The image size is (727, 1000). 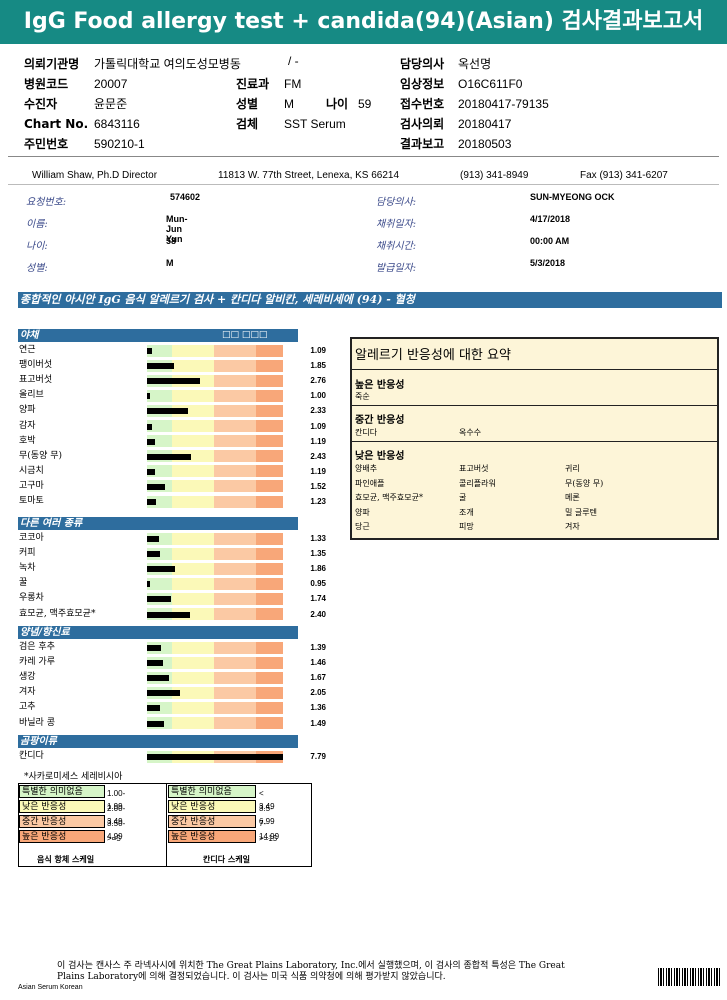 I want to click on candida-scale-caption: 칸디다 스케일, so click(x=226, y=859).